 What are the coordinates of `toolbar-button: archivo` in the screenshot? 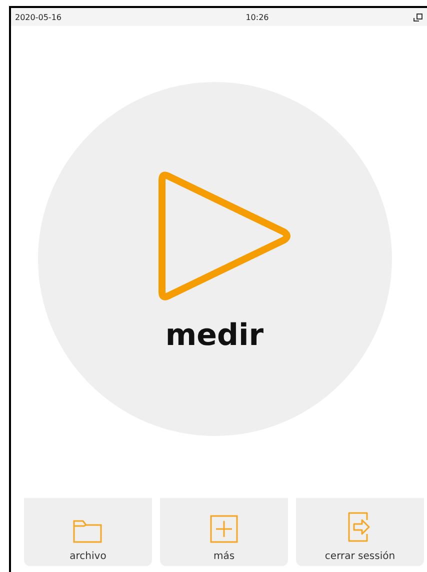 It's located at (88, 532).